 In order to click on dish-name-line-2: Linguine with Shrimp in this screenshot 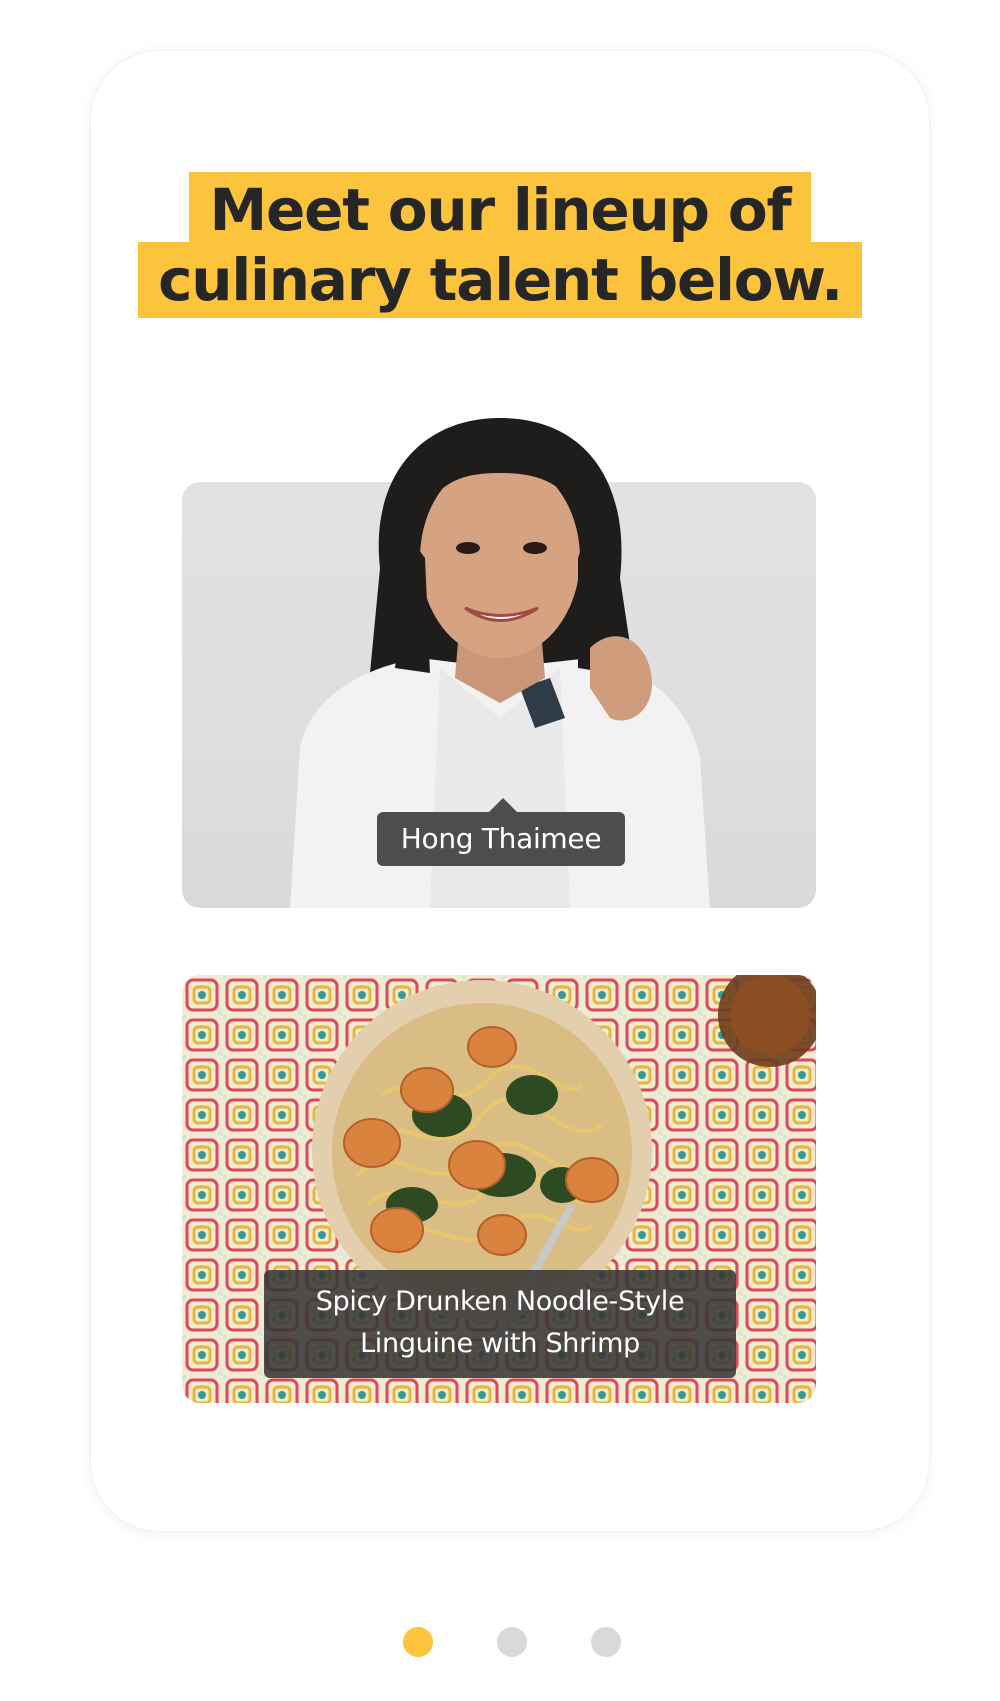, I will do `click(500, 1343)`.